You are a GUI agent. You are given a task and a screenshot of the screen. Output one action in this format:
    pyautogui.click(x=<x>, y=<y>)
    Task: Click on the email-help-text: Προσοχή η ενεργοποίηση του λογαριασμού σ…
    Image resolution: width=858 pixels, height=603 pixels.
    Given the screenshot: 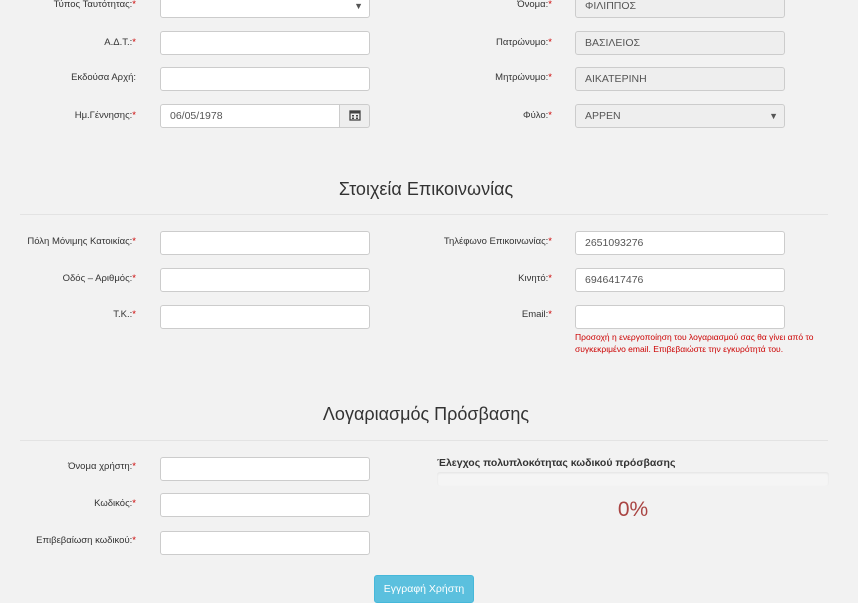 What is the action you would take?
    pyautogui.click(x=694, y=343)
    